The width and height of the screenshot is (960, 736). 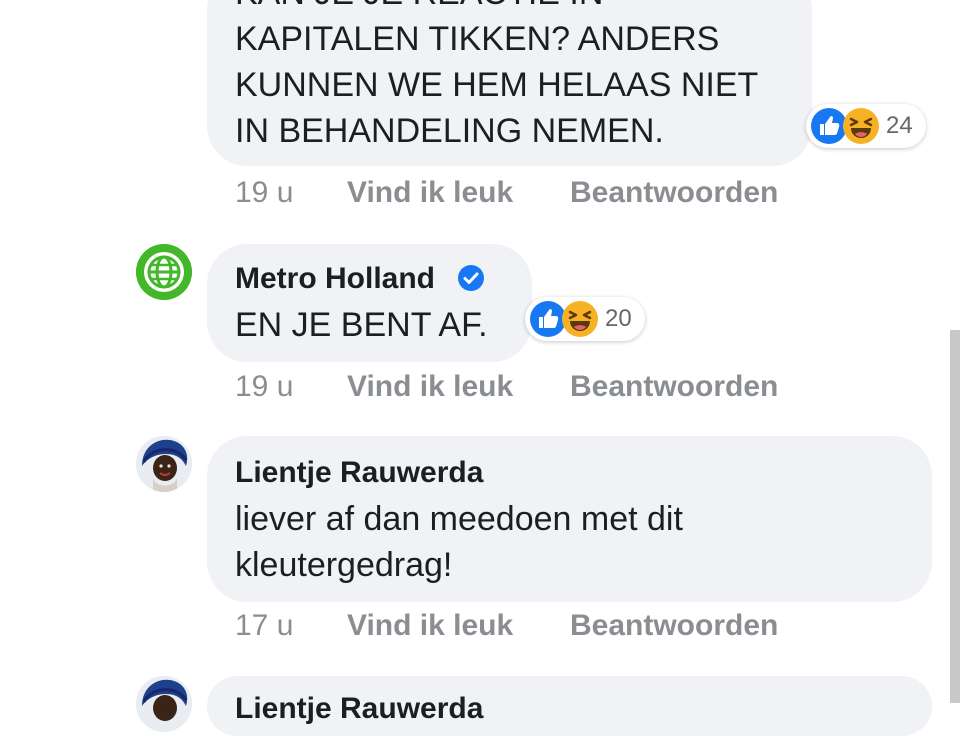 I want to click on comment-text-line: EN JE BENT AF., so click(x=361, y=325).